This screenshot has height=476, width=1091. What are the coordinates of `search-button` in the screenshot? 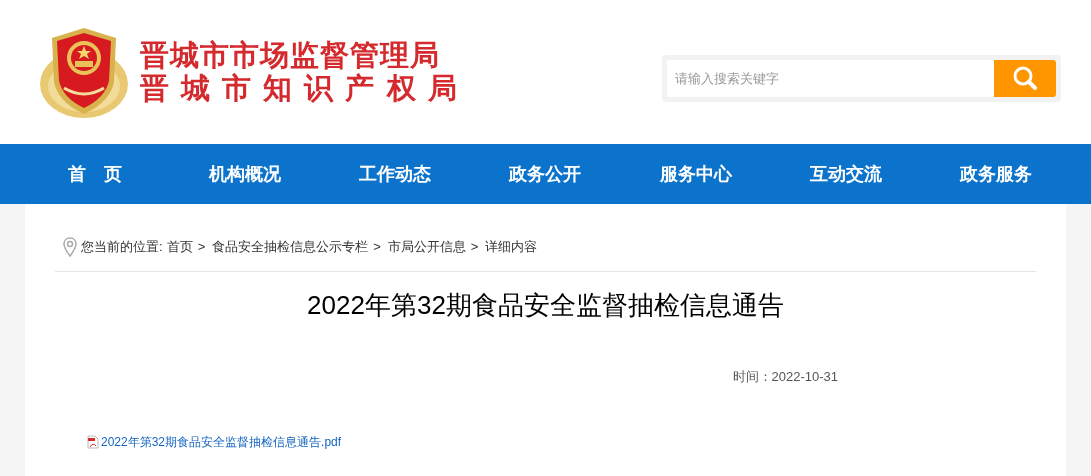 It's located at (1025, 78).